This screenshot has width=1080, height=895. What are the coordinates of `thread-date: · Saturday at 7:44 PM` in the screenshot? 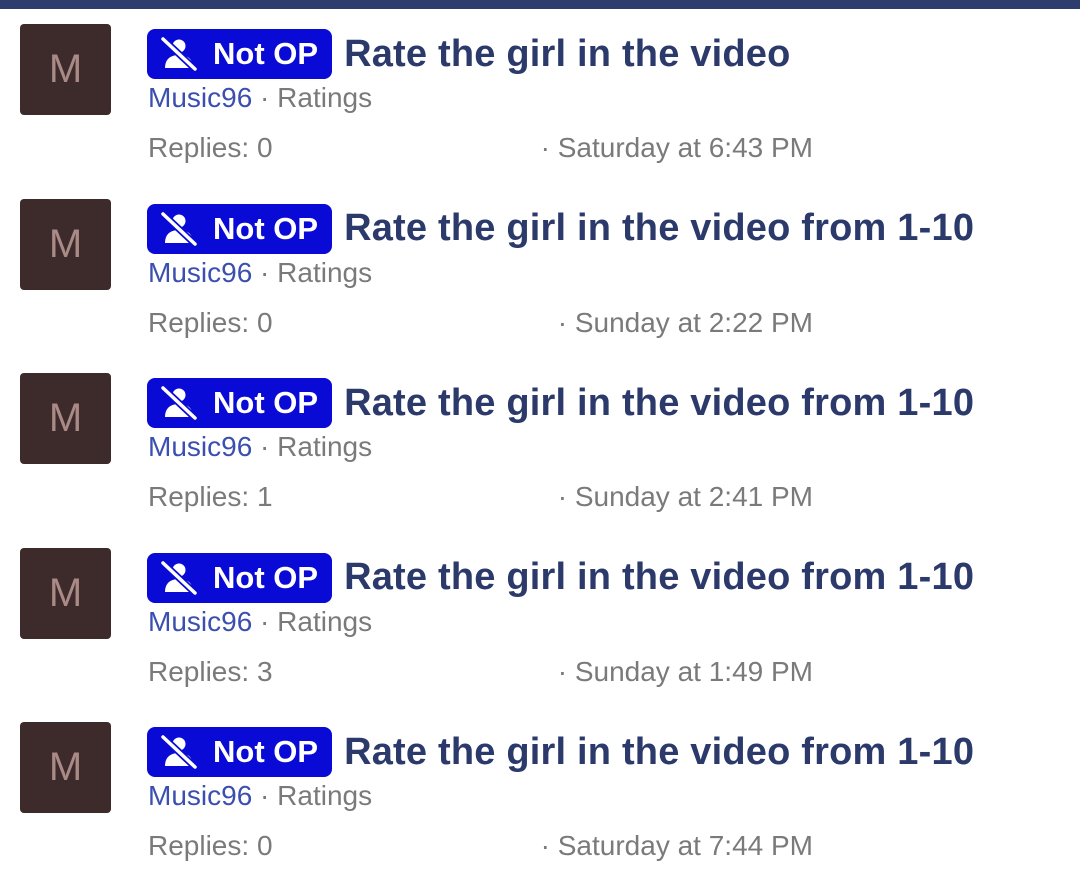 It's located at (677, 846).